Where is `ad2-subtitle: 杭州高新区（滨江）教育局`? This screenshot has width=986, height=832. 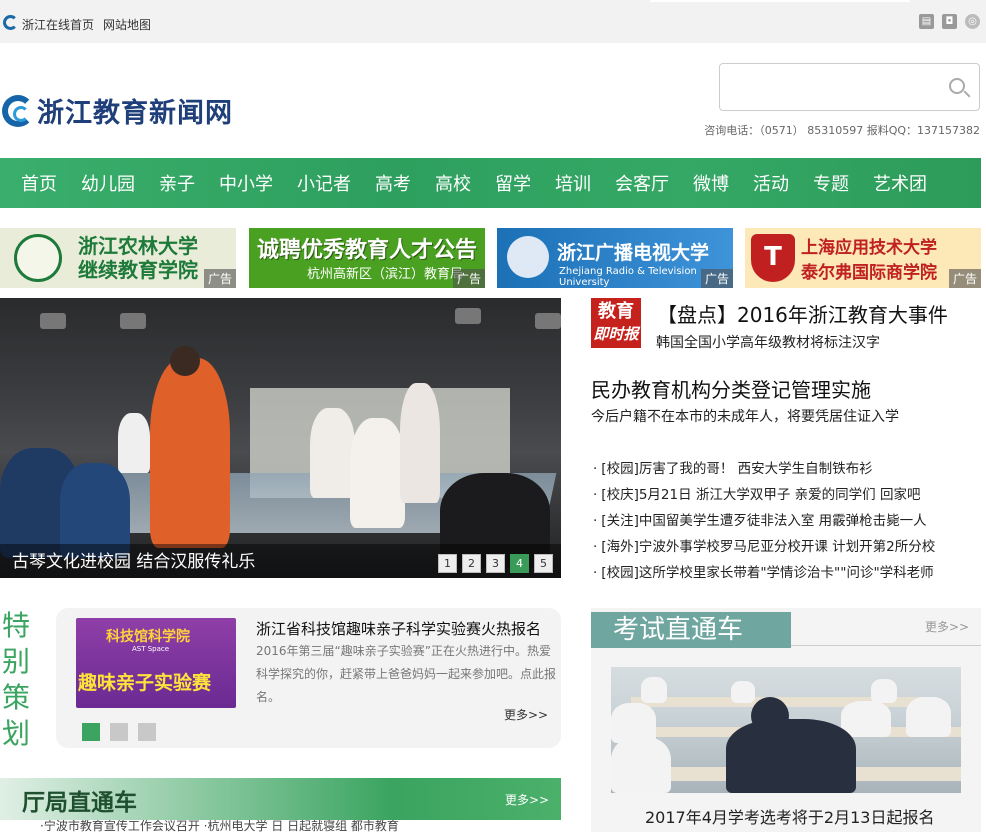 ad2-subtitle: 杭州高新区（滨江）教育局 is located at coordinates (385, 274).